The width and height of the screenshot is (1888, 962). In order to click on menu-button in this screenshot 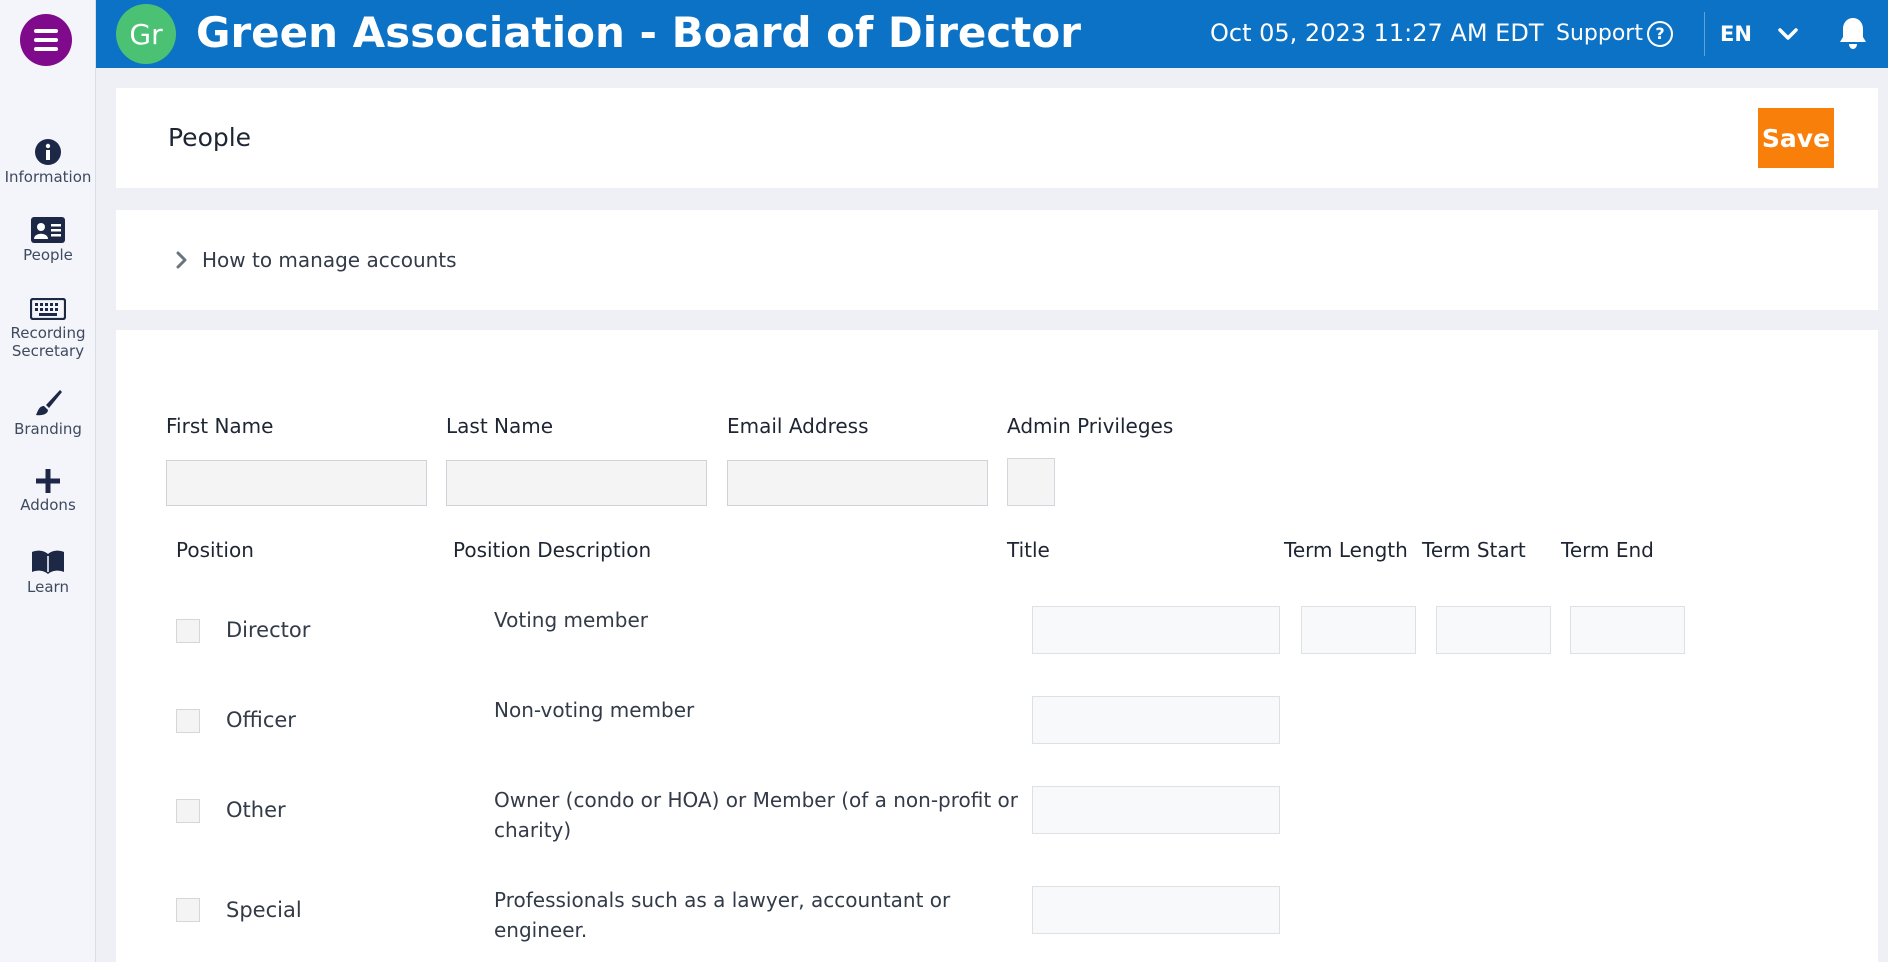, I will do `click(46, 40)`.